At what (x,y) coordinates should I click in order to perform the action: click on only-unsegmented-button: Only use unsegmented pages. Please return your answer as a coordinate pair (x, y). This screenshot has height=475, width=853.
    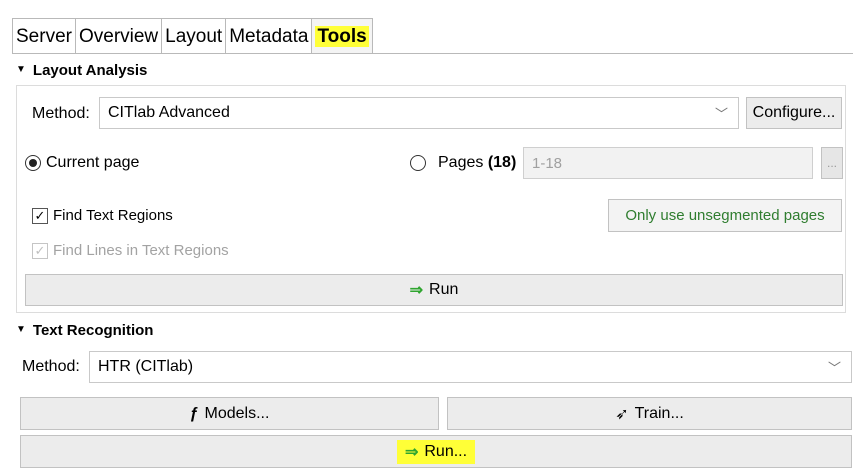
    Looking at the image, I should click on (725, 215).